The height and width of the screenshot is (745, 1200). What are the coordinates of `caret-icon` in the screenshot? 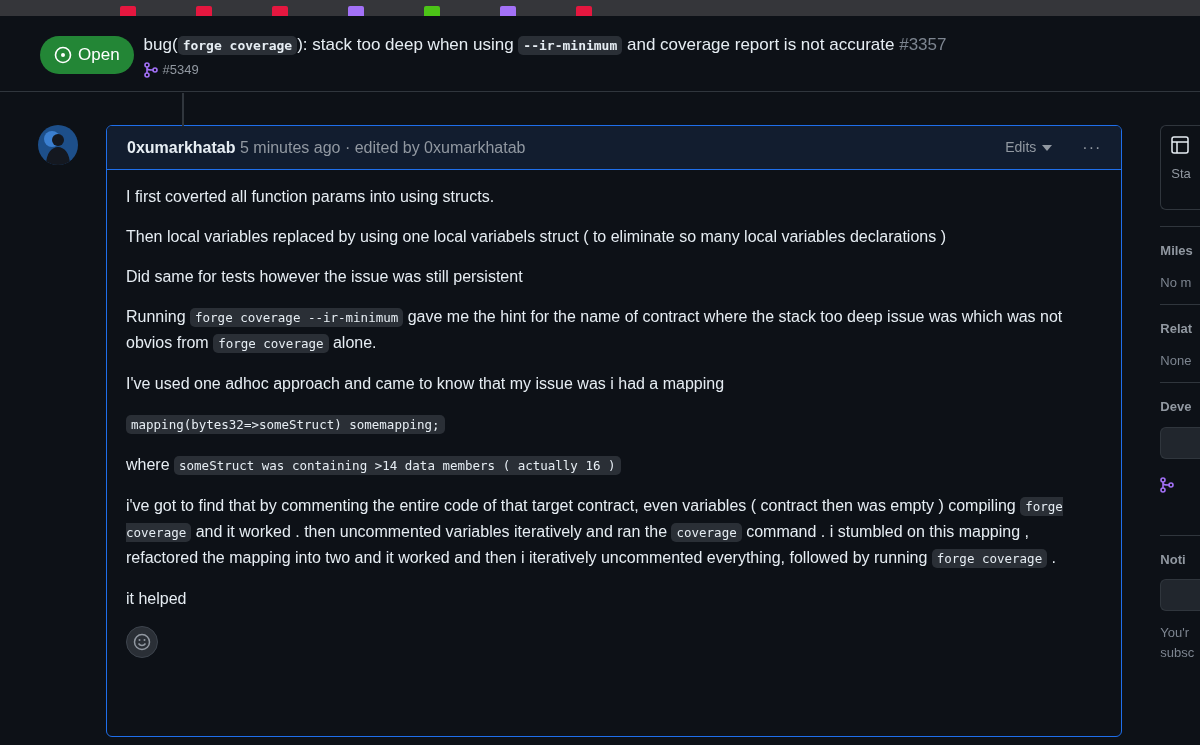 It's located at (1047, 147).